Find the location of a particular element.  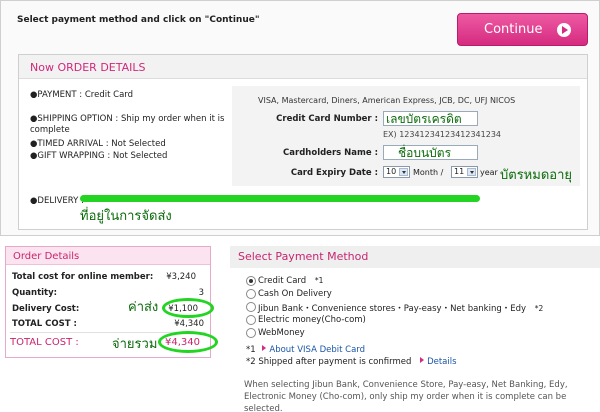

expiry-year-select: 11 is located at coordinates (464, 172).